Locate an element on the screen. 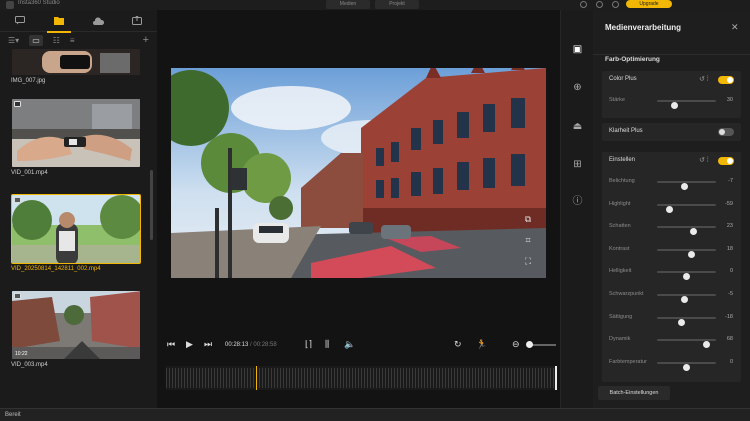  adjust-slider: Highlight -59 is located at coordinates (671, 206).